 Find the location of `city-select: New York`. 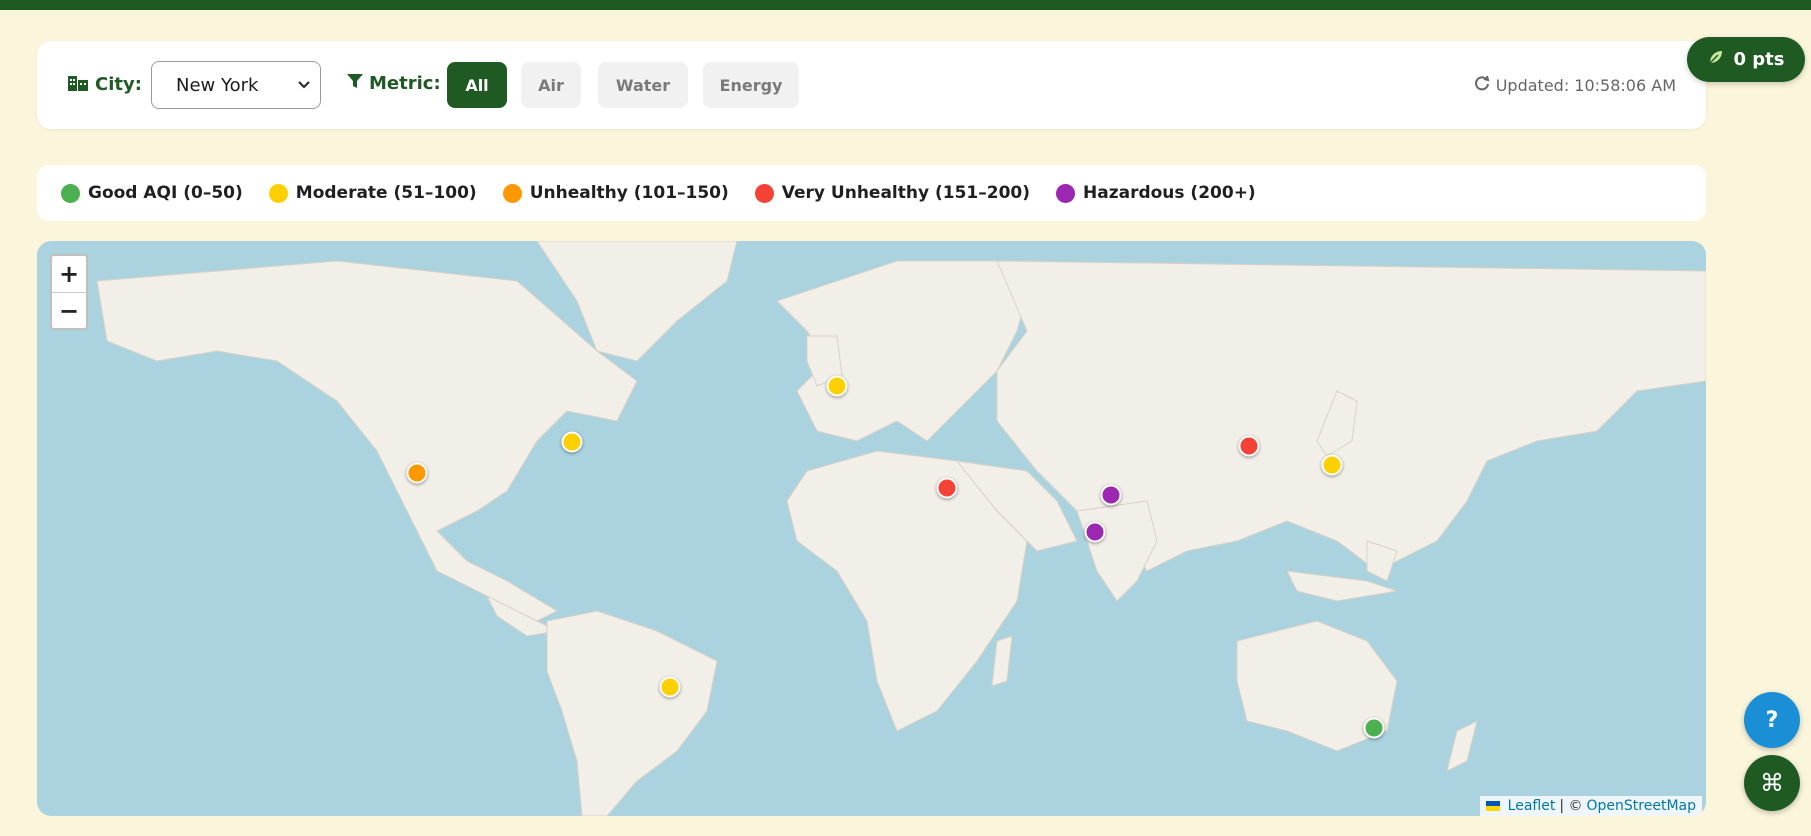

city-select: New York is located at coordinates (236, 85).